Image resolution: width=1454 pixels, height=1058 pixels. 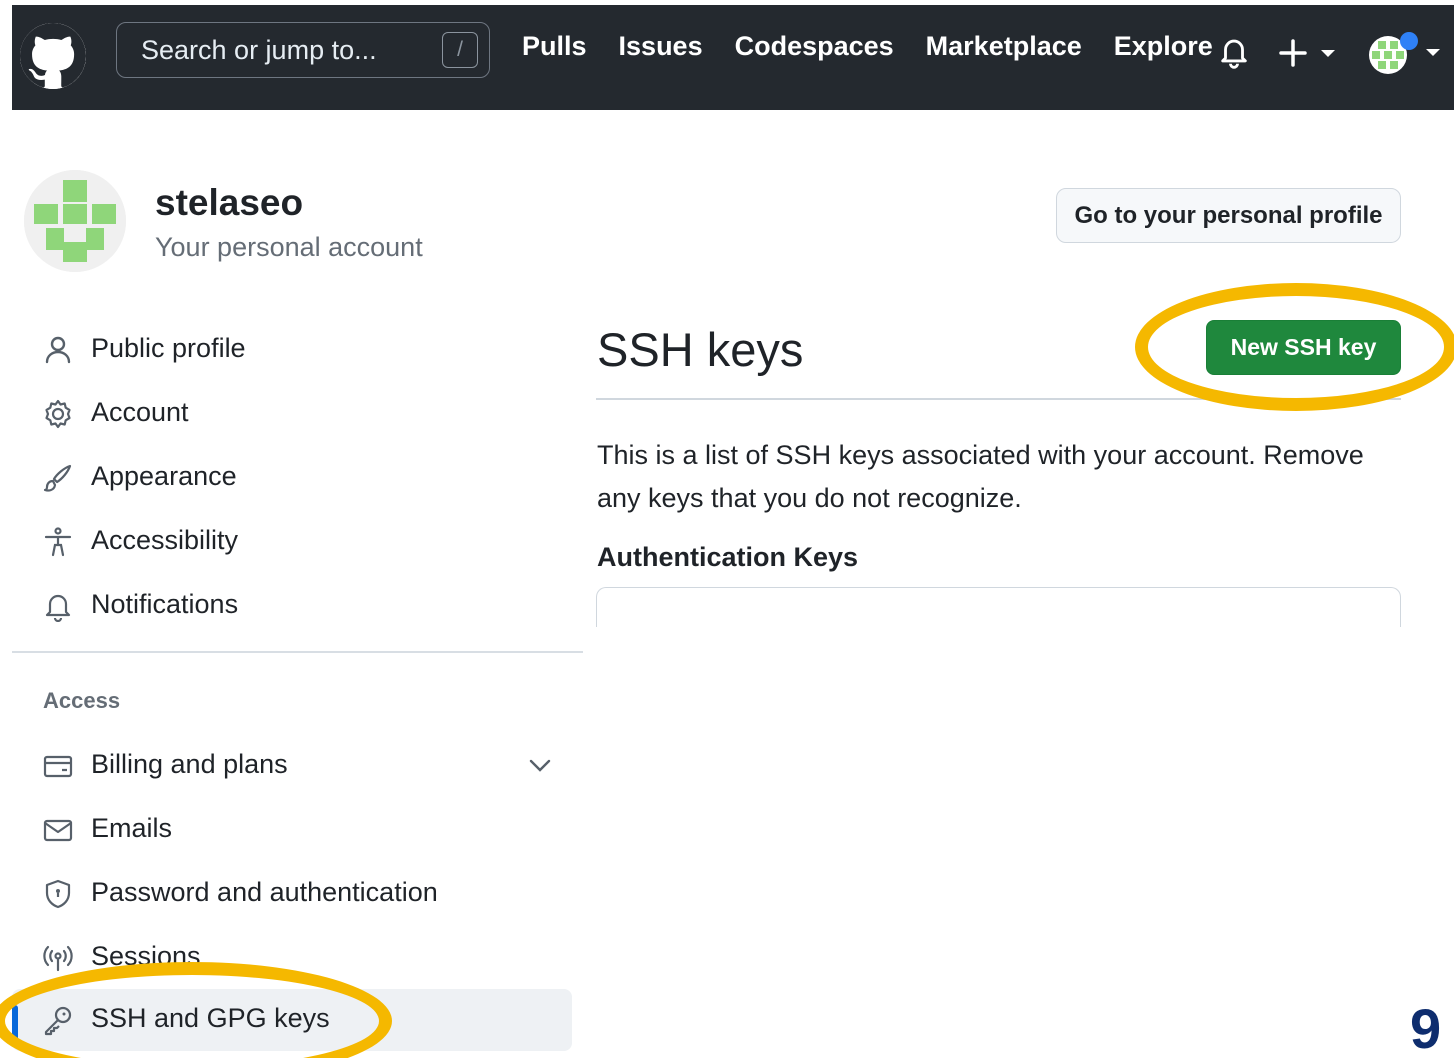 What do you see at coordinates (229, 202) in the screenshot?
I see `account-username: stelaseo` at bounding box center [229, 202].